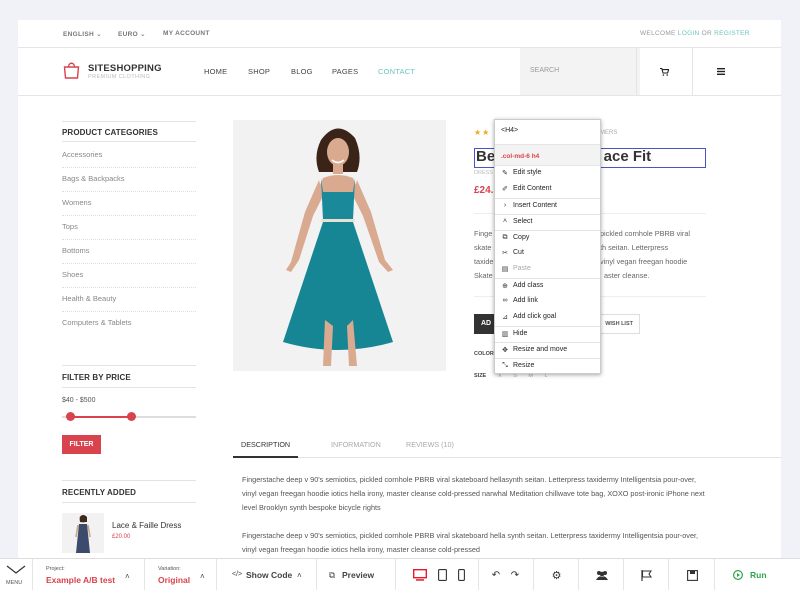 This screenshot has width=800, height=590. Describe the element at coordinates (732, 33) in the screenshot. I see `register-link: REGISTER` at that location.